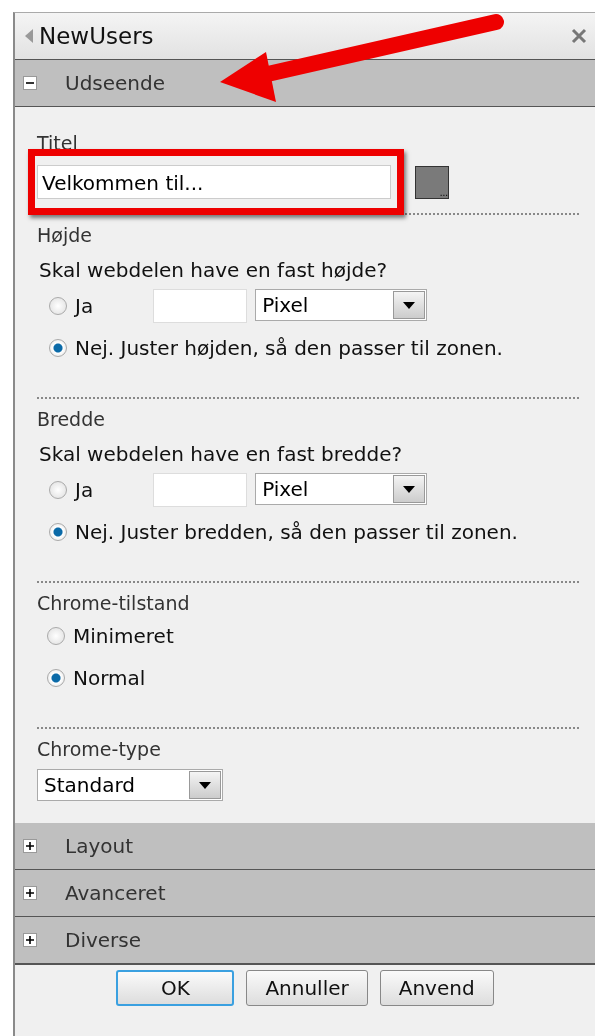 The height and width of the screenshot is (1036, 595). Describe the element at coordinates (305, 940) in the screenshot. I see `section-header: Diverse` at that location.